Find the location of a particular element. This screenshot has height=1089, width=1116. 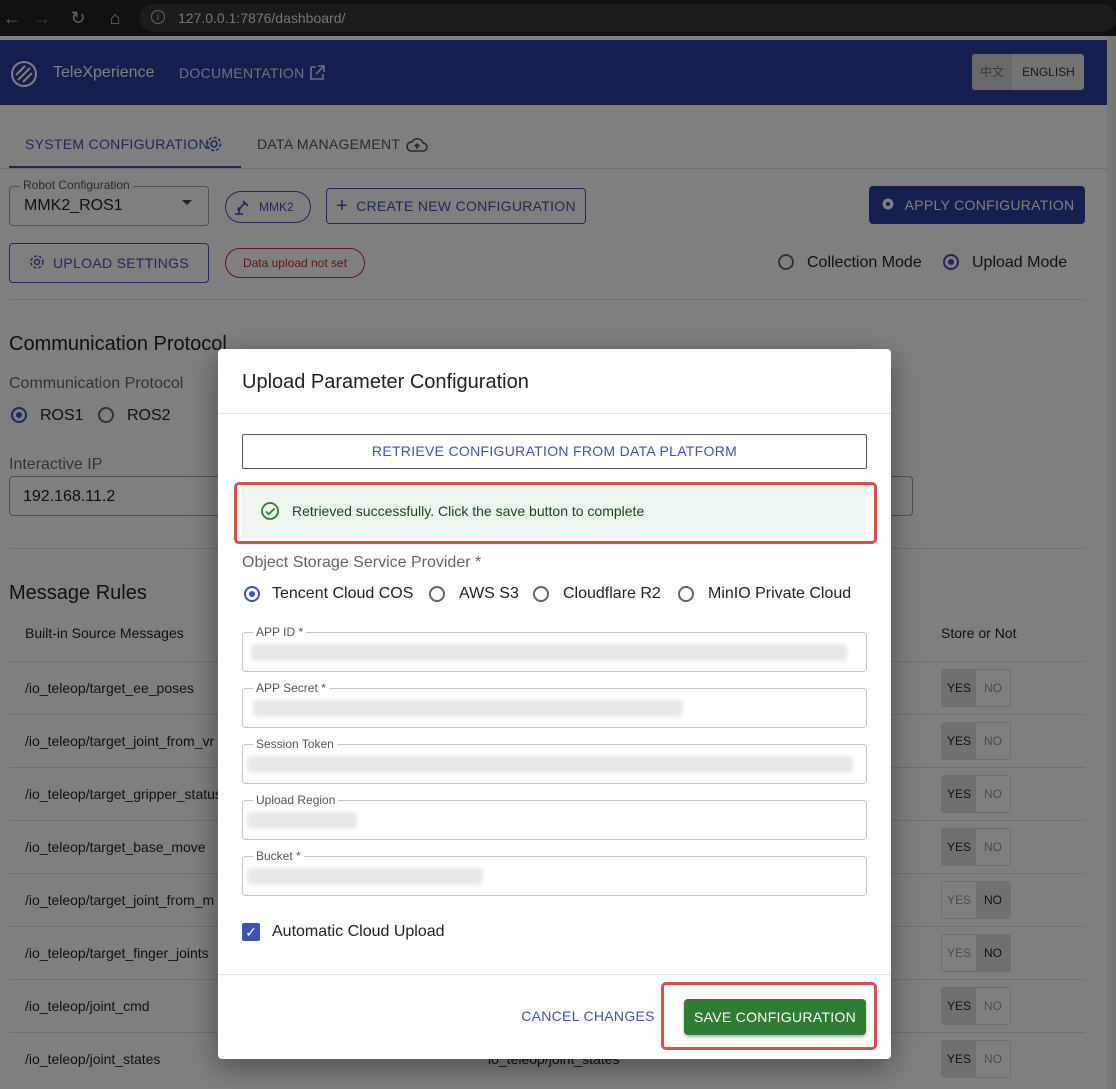

provider-label-tencent: Tencent Cloud COS is located at coordinates (342, 594).